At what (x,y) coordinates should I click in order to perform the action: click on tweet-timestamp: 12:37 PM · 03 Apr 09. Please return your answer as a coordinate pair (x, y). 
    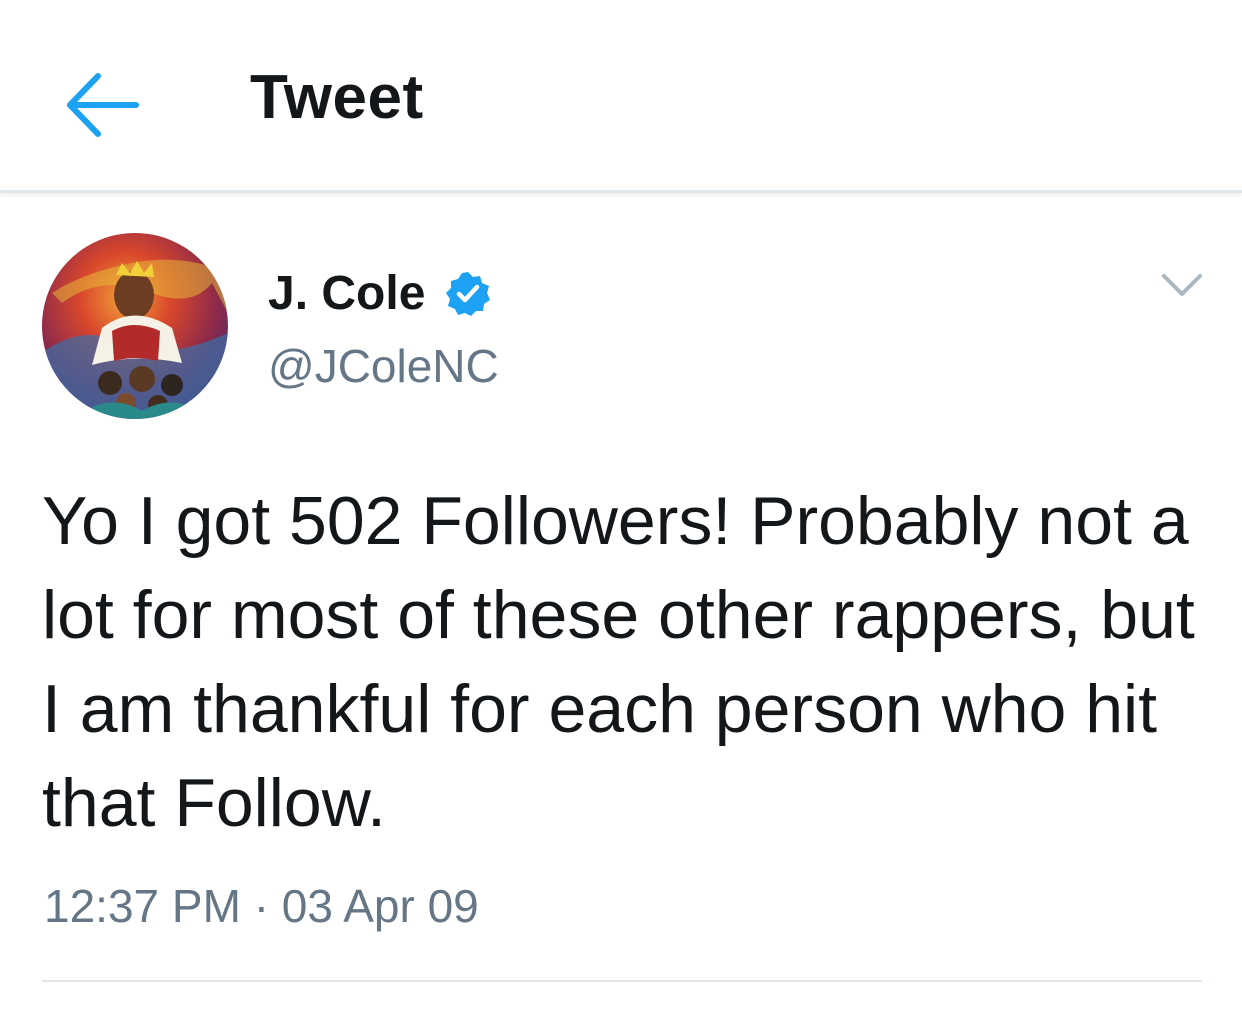
    Looking at the image, I should click on (261, 906).